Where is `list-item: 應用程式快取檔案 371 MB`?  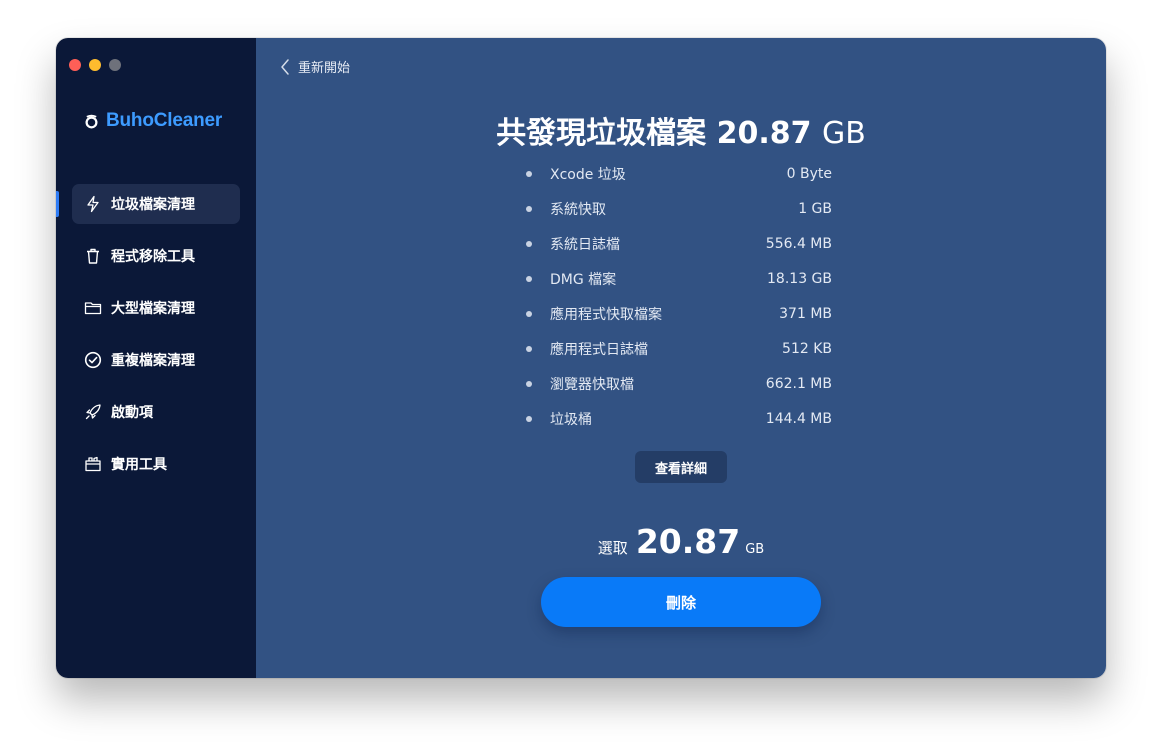 list-item: 應用程式快取檔案 371 MB is located at coordinates (679, 313).